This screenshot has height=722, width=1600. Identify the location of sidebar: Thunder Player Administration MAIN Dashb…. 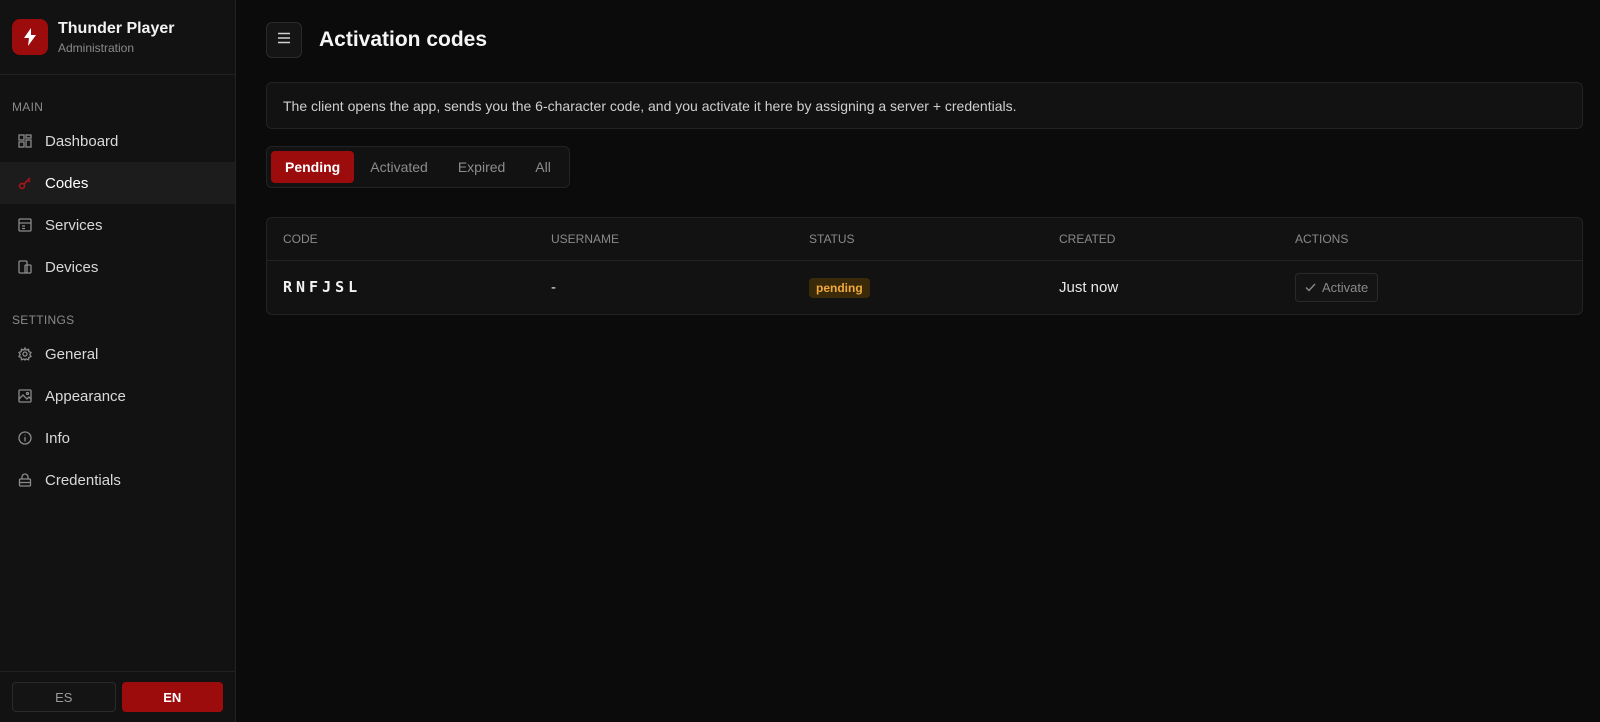
(118, 361).